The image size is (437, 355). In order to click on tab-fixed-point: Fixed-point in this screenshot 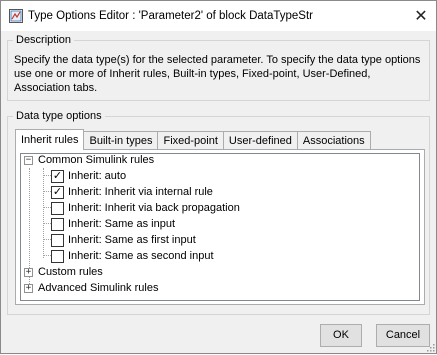, I will do `click(190, 140)`.